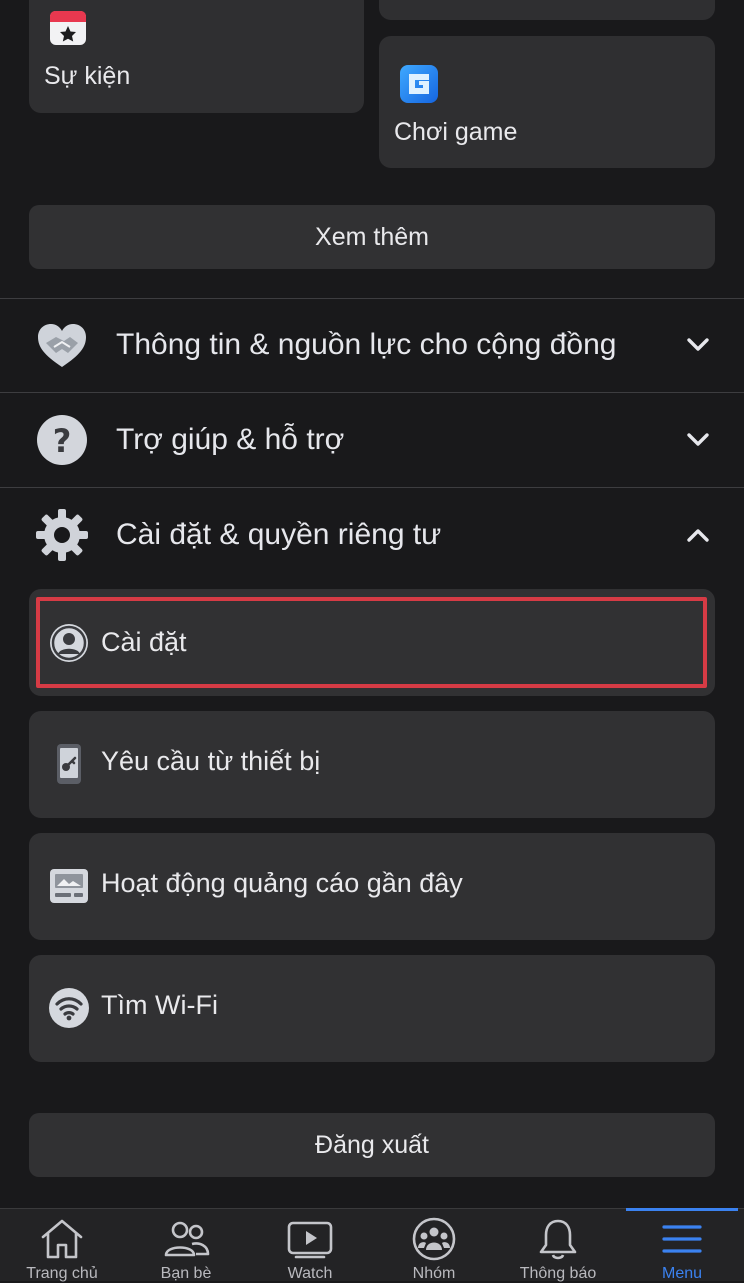 The width and height of the screenshot is (744, 1283). I want to click on tab-home: Trang chủ, so click(62, 1245).